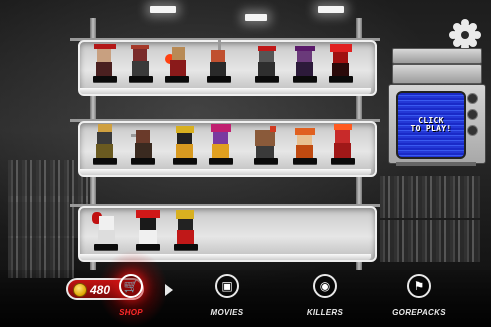  Describe the element at coordinates (141, 64) in the screenshot. I see `zombie-figure` at that location.